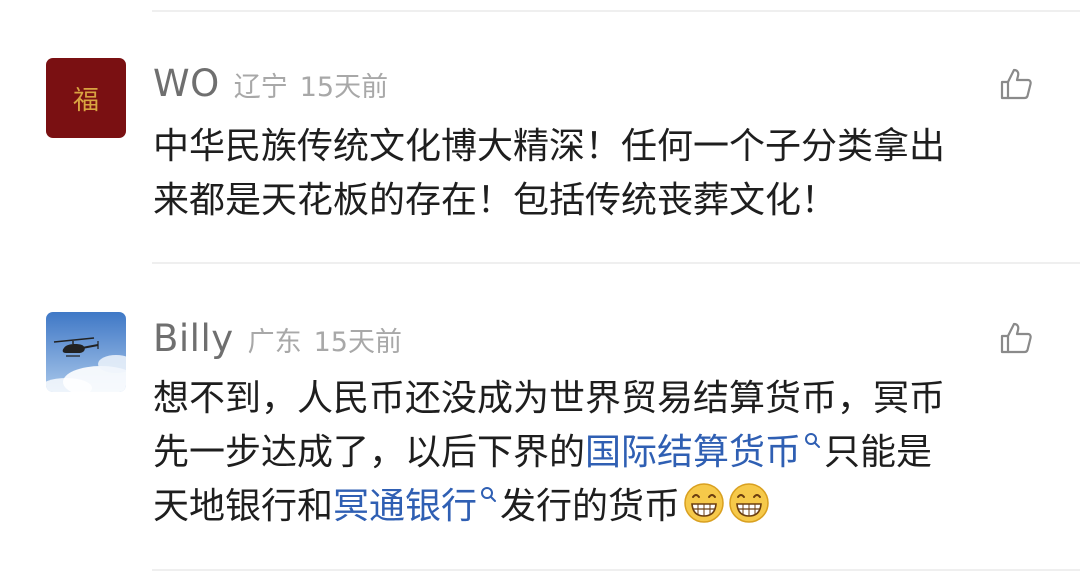  Describe the element at coordinates (590, 506) in the screenshot. I see `text-segment: 发行的货币` at that location.